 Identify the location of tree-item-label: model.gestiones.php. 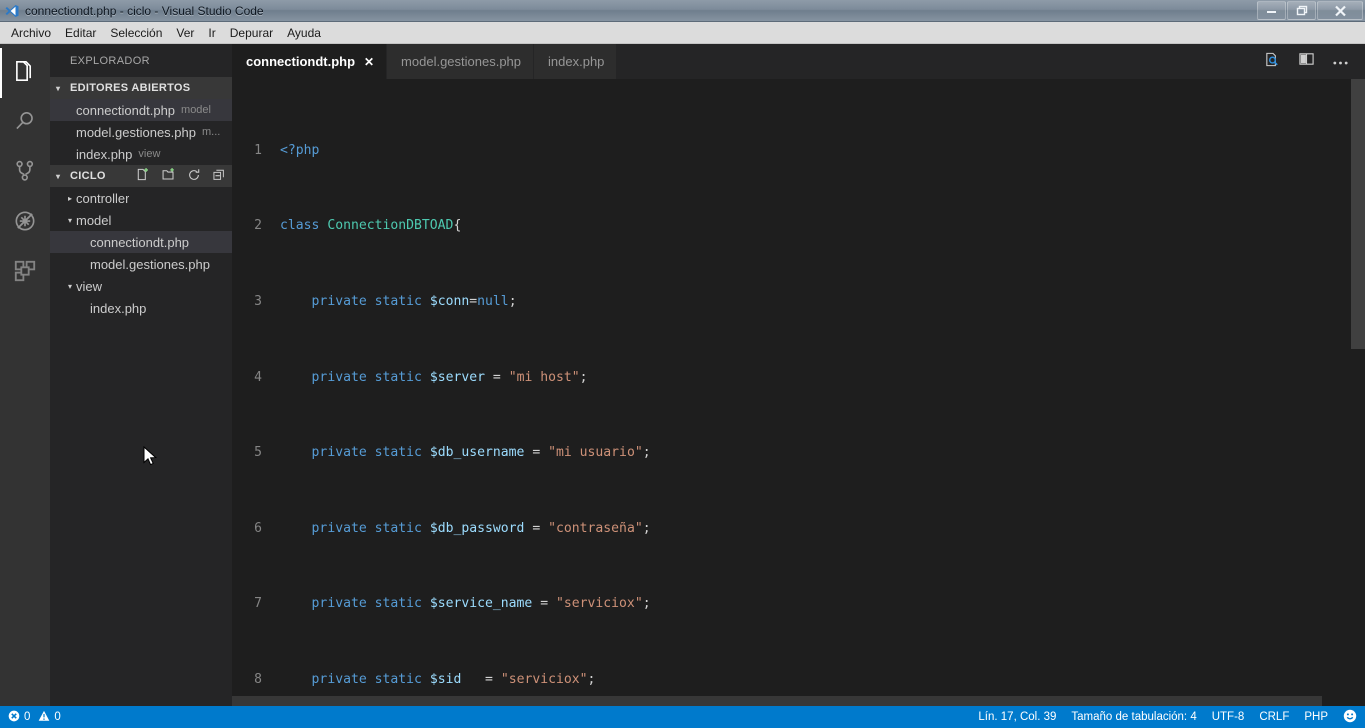
(150, 264).